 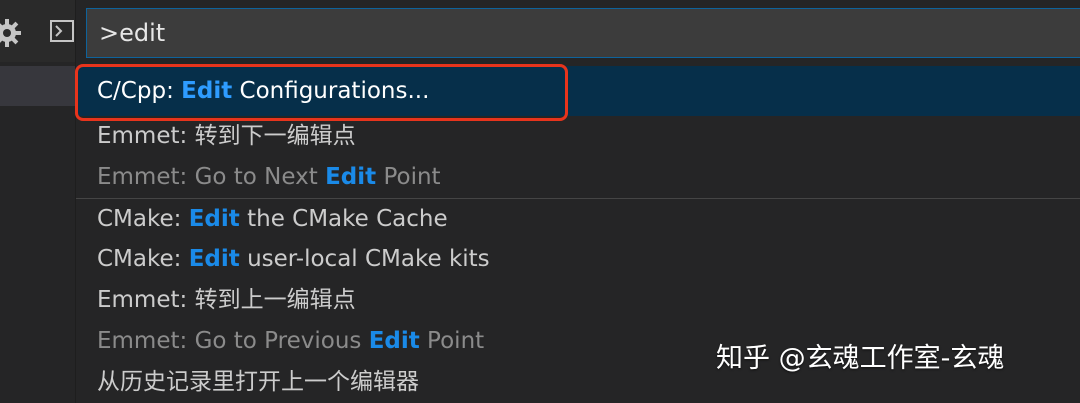 I want to click on side-panel, so click(x=37, y=201).